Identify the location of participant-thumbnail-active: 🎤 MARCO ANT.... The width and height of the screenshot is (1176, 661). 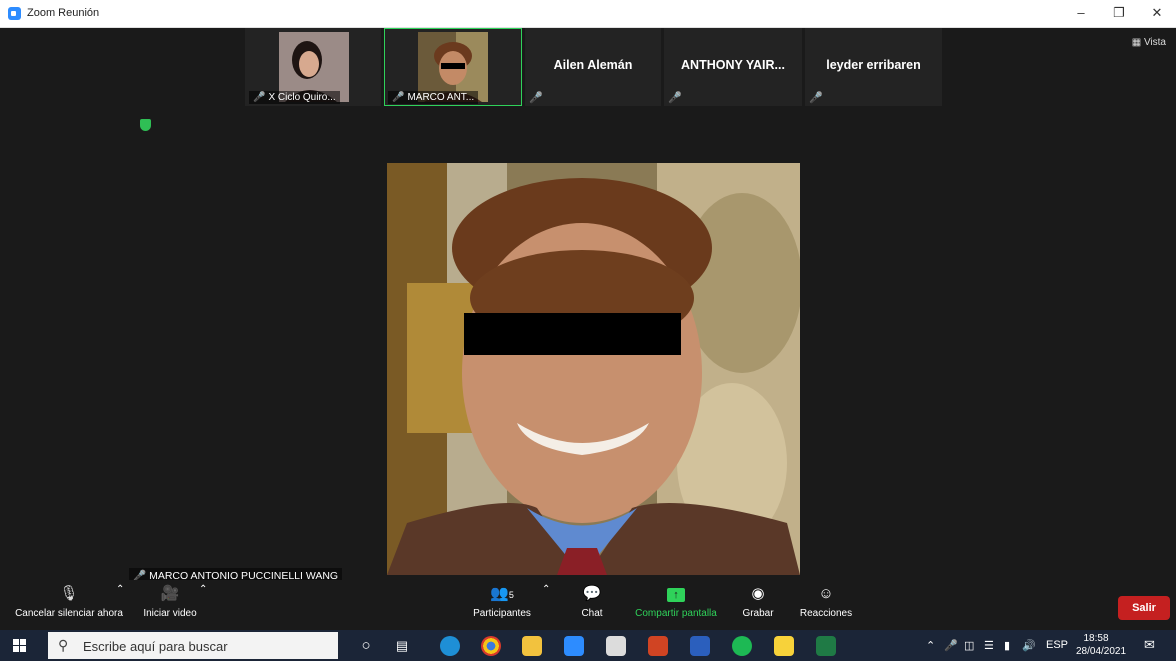
(453, 67).